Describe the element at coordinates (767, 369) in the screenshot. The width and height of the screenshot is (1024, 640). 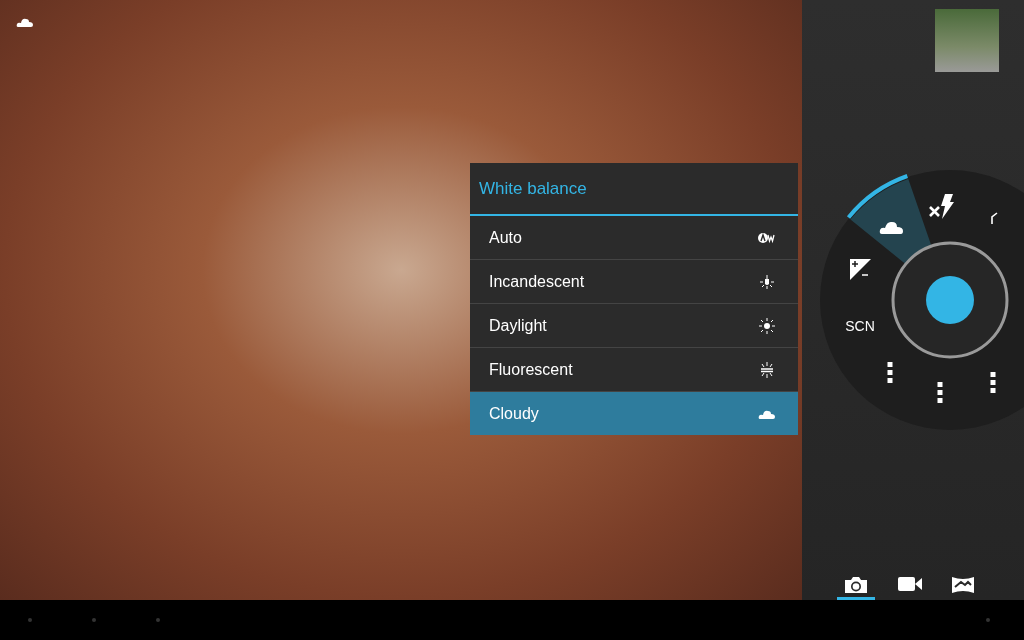
I see `fluorescent-light-icon` at that location.